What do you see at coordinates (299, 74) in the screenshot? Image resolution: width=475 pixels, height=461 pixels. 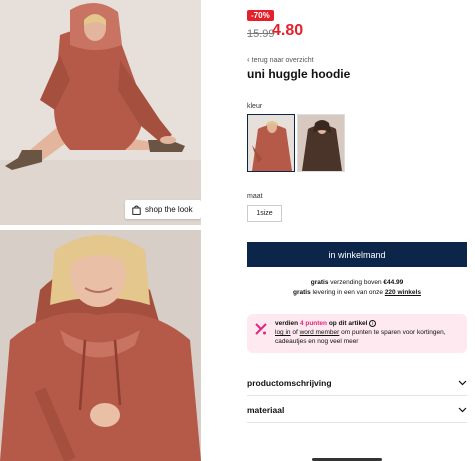 I see `product-title: uni huggle hoodie` at bounding box center [299, 74].